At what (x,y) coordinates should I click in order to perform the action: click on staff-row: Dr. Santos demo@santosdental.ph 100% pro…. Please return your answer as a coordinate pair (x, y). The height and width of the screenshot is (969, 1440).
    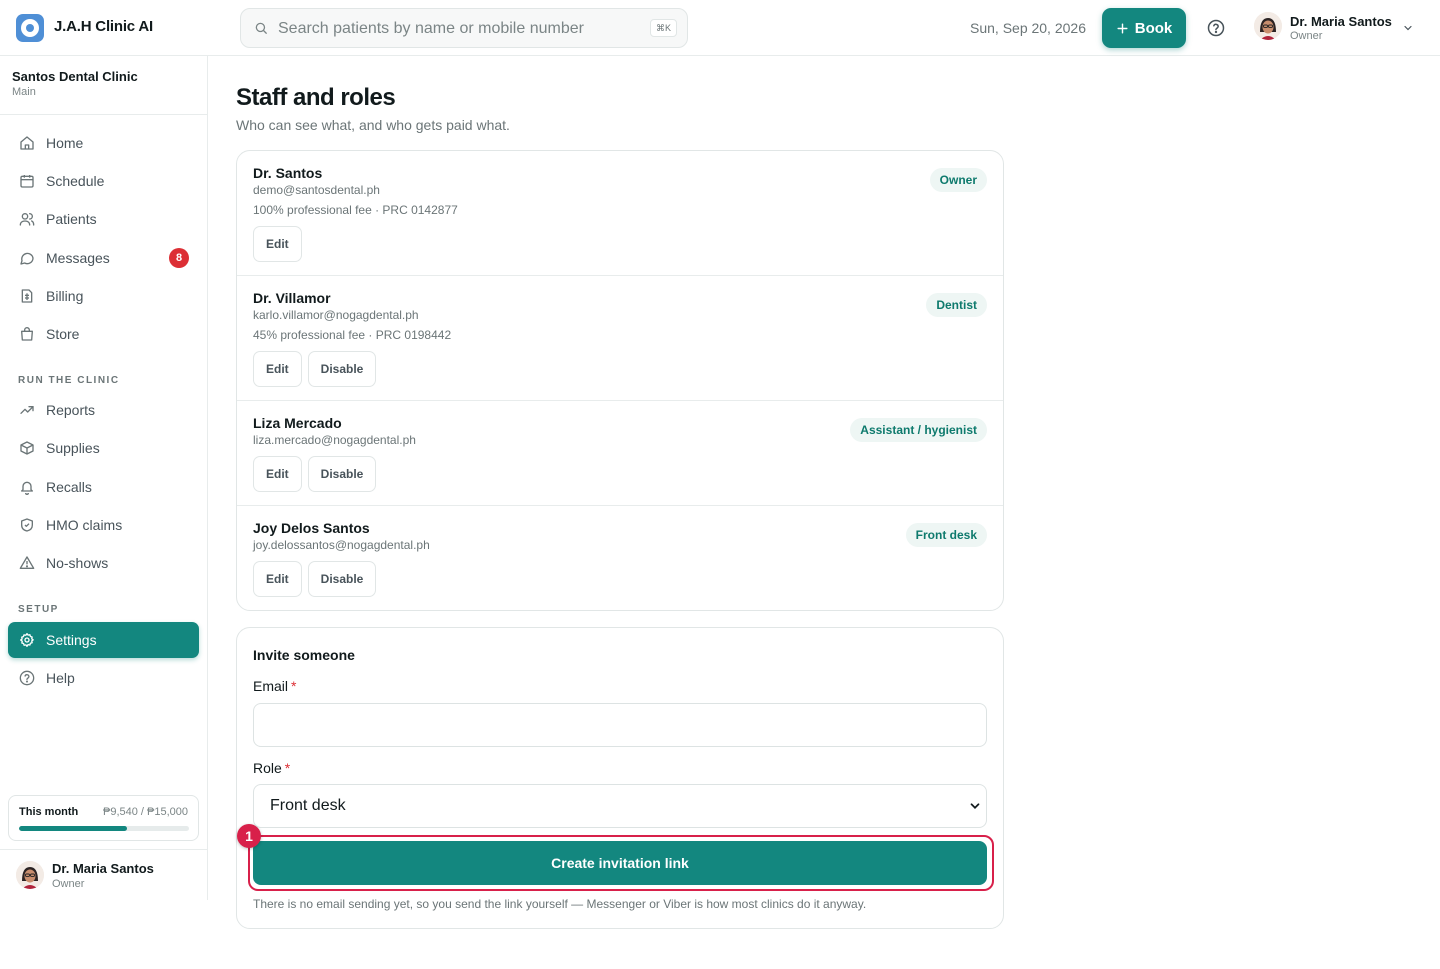
    Looking at the image, I should click on (620, 213).